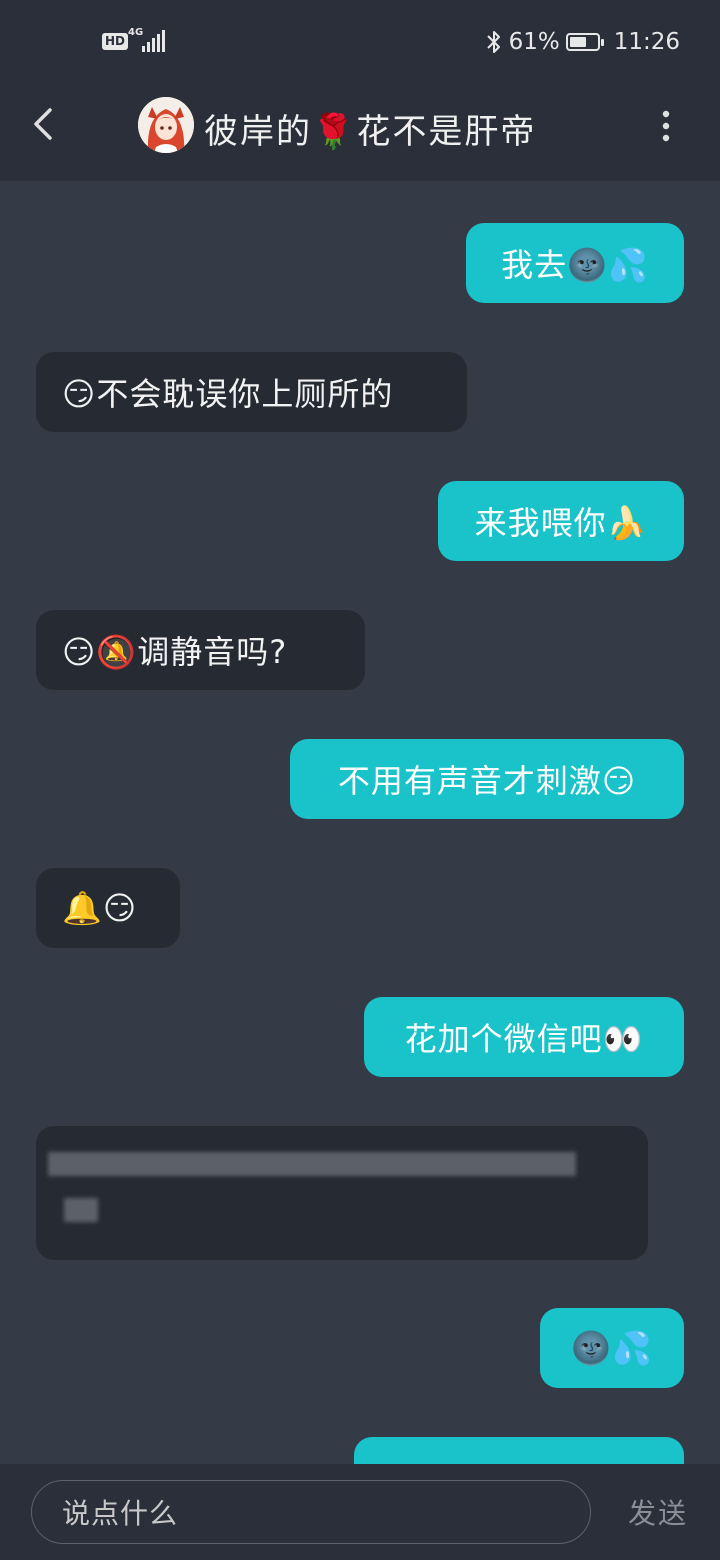 The image size is (720, 1560). What do you see at coordinates (646, 42) in the screenshot?
I see `clock: 11:26` at bounding box center [646, 42].